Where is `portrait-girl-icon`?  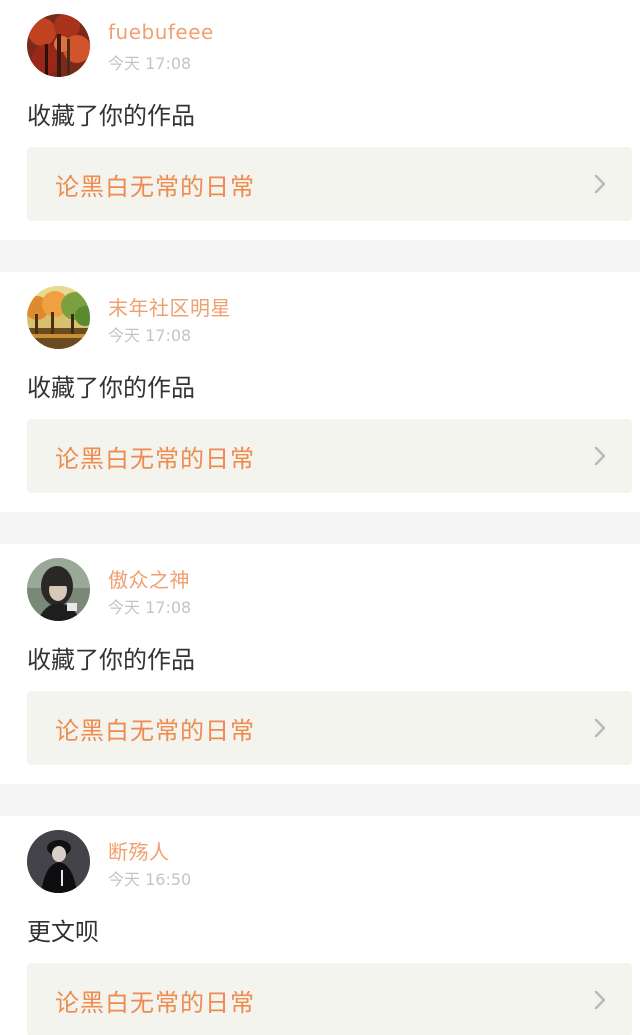
portrait-girl-icon is located at coordinates (58, 589).